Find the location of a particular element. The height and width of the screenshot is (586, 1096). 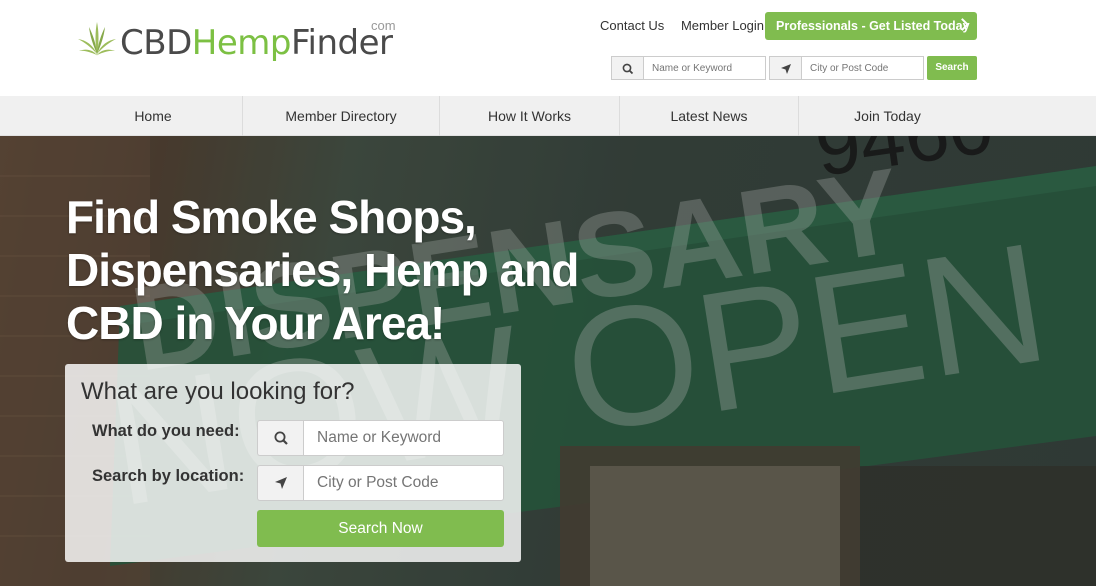

top-links: Contact Us Member Login is located at coordinates (688, 25).